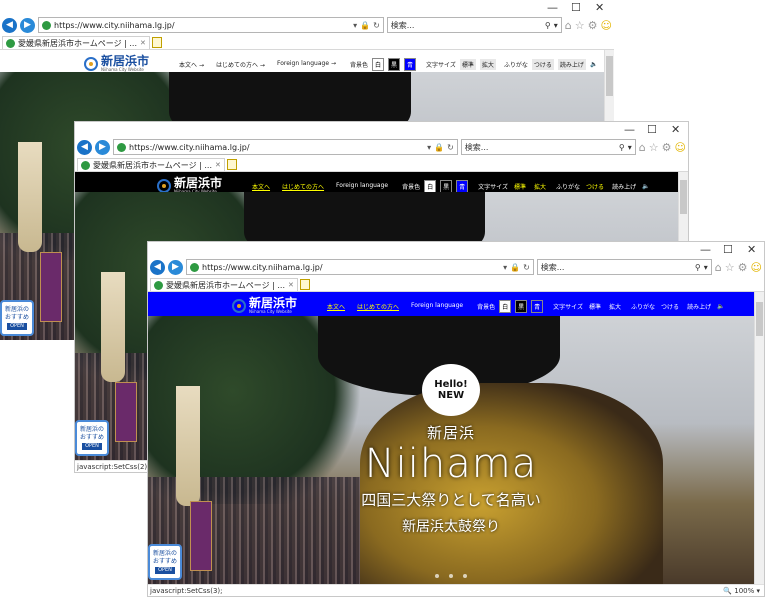  What do you see at coordinates (451, 390) in the screenshot?
I see `hello-new-badge: Hello! NEW` at bounding box center [451, 390].